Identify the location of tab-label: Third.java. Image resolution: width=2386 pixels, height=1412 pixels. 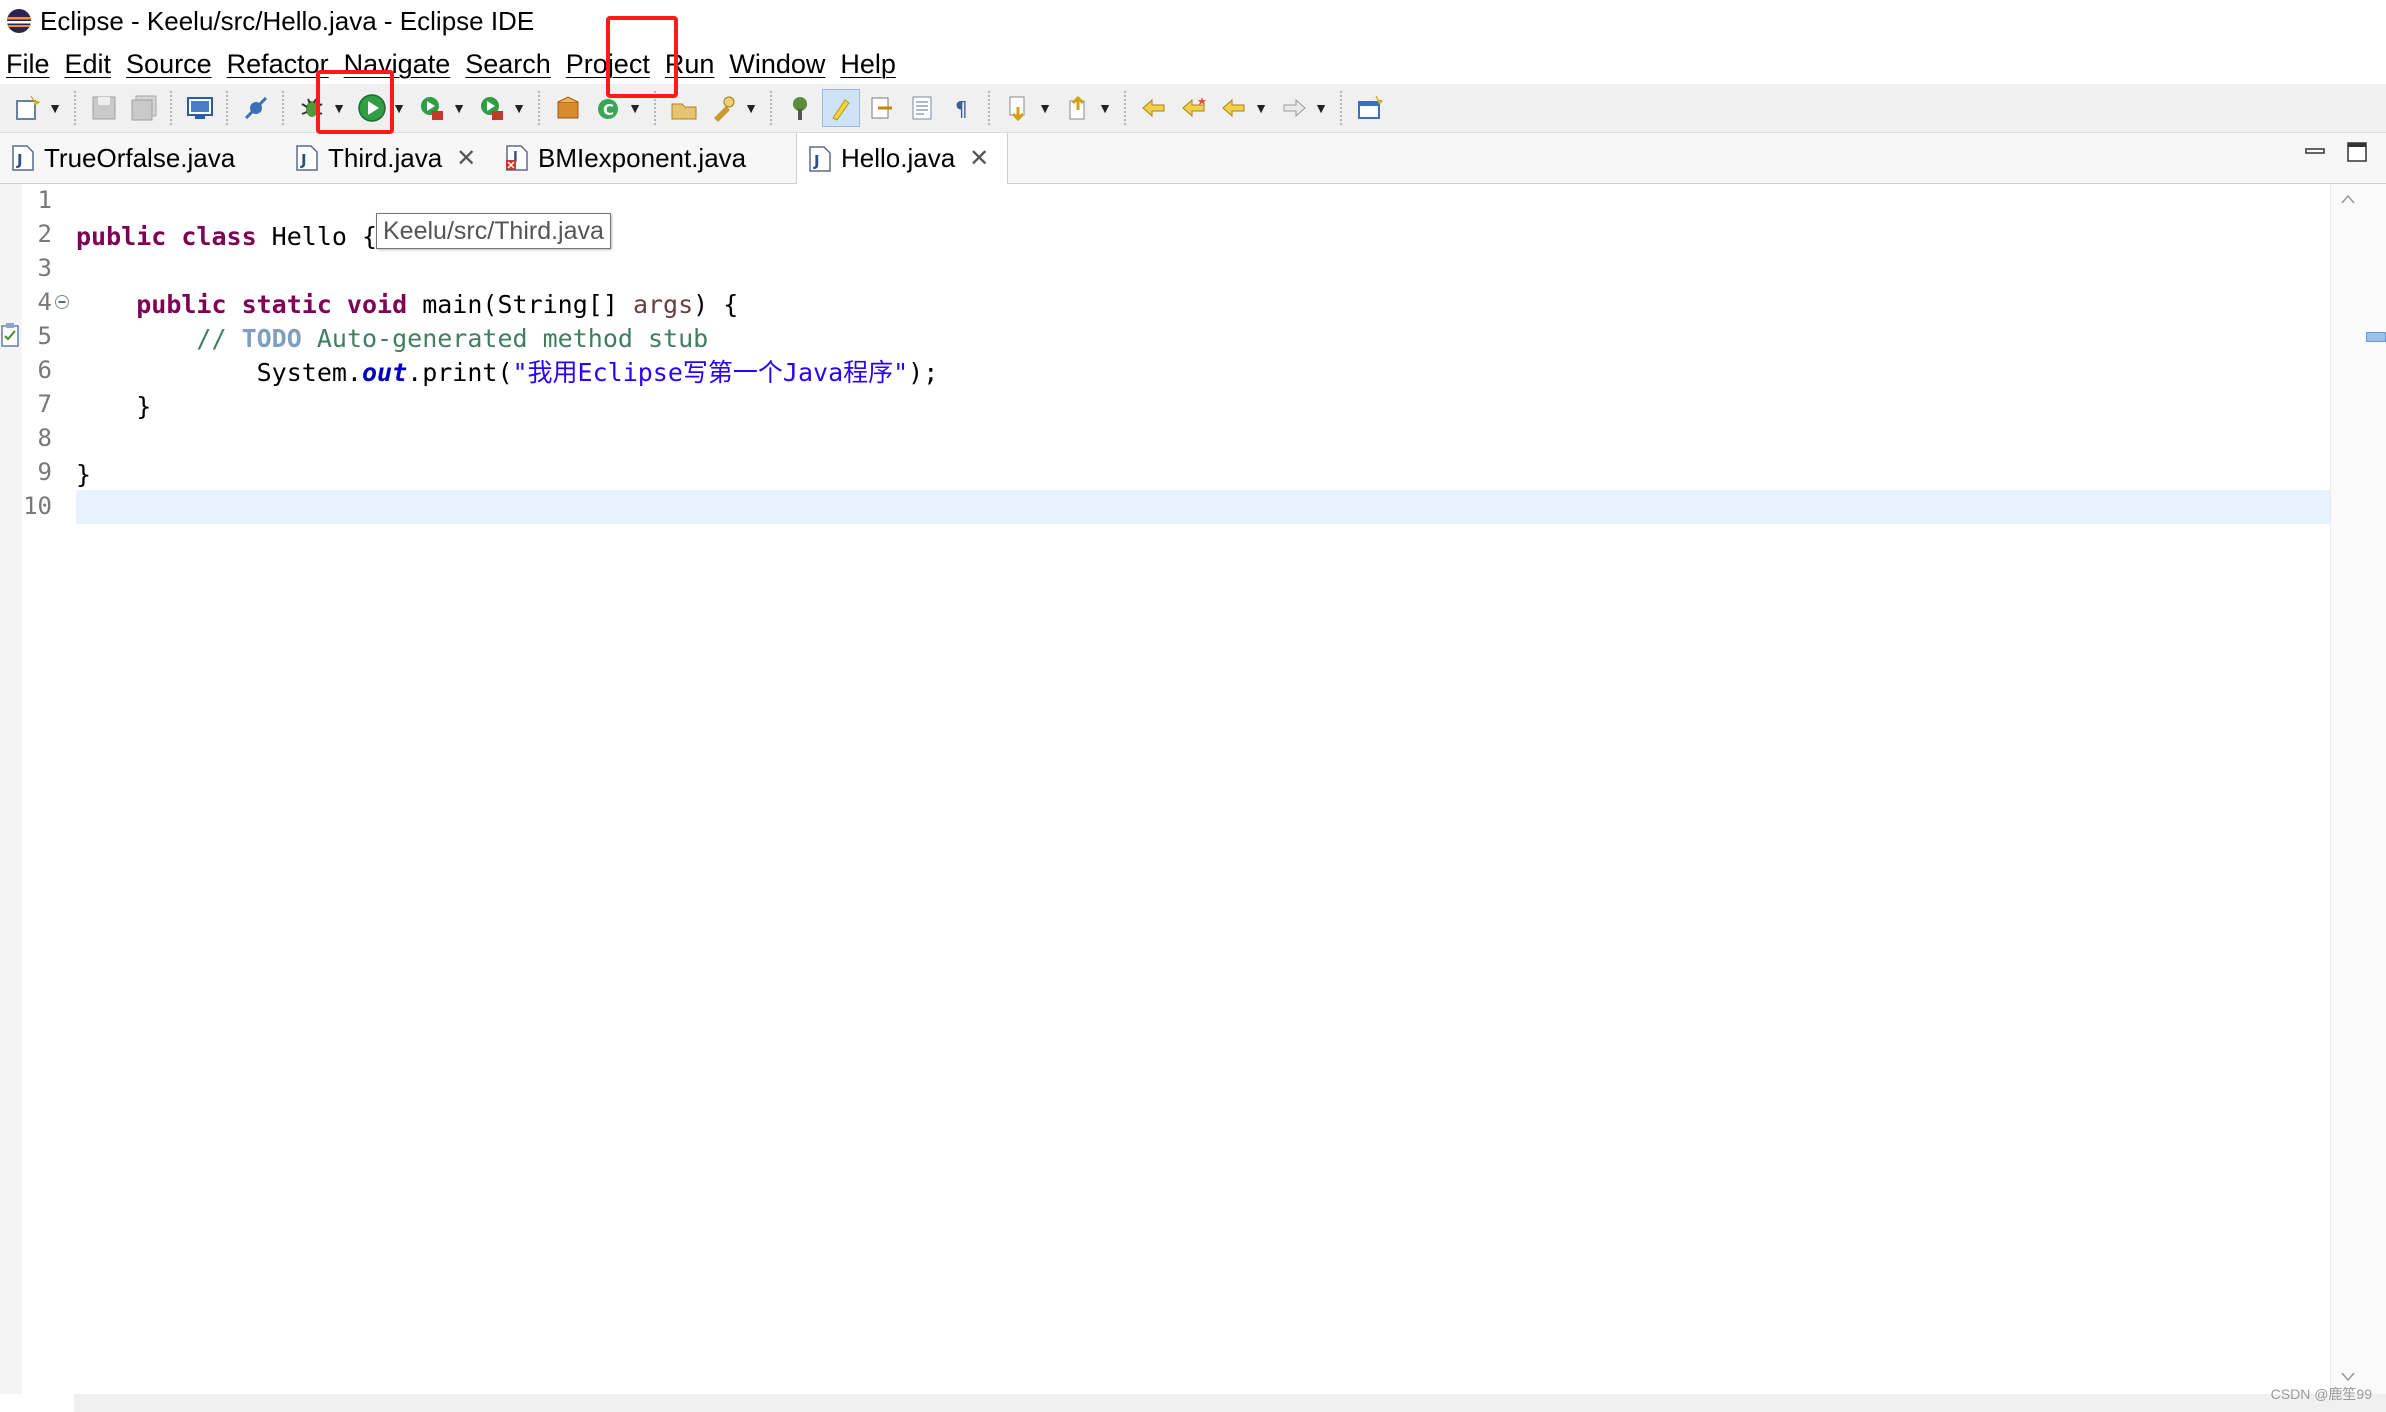
(385, 157).